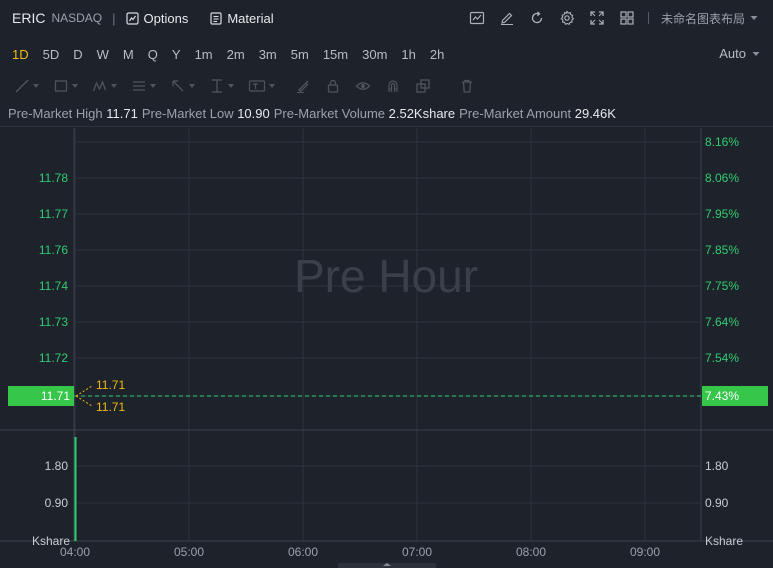 The width and height of the screenshot is (773, 568). I want to click on material-button: Material, so click(242, 18).